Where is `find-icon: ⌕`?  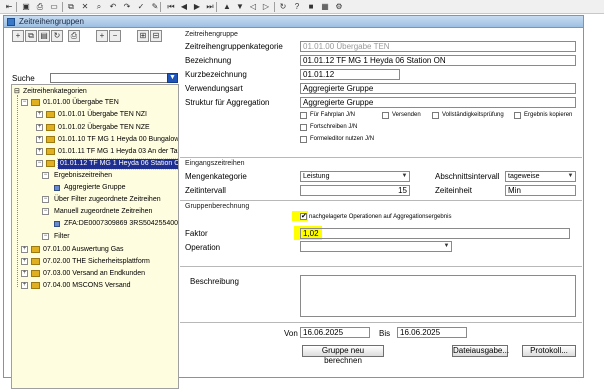 find-icon: ⌕ is located at coordinates (99, 7).